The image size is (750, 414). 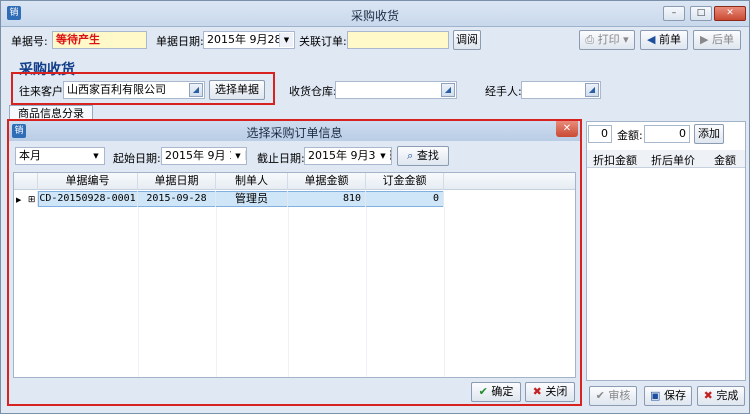 I want to click on x-icon: ✖, so click(x=708, y=395).